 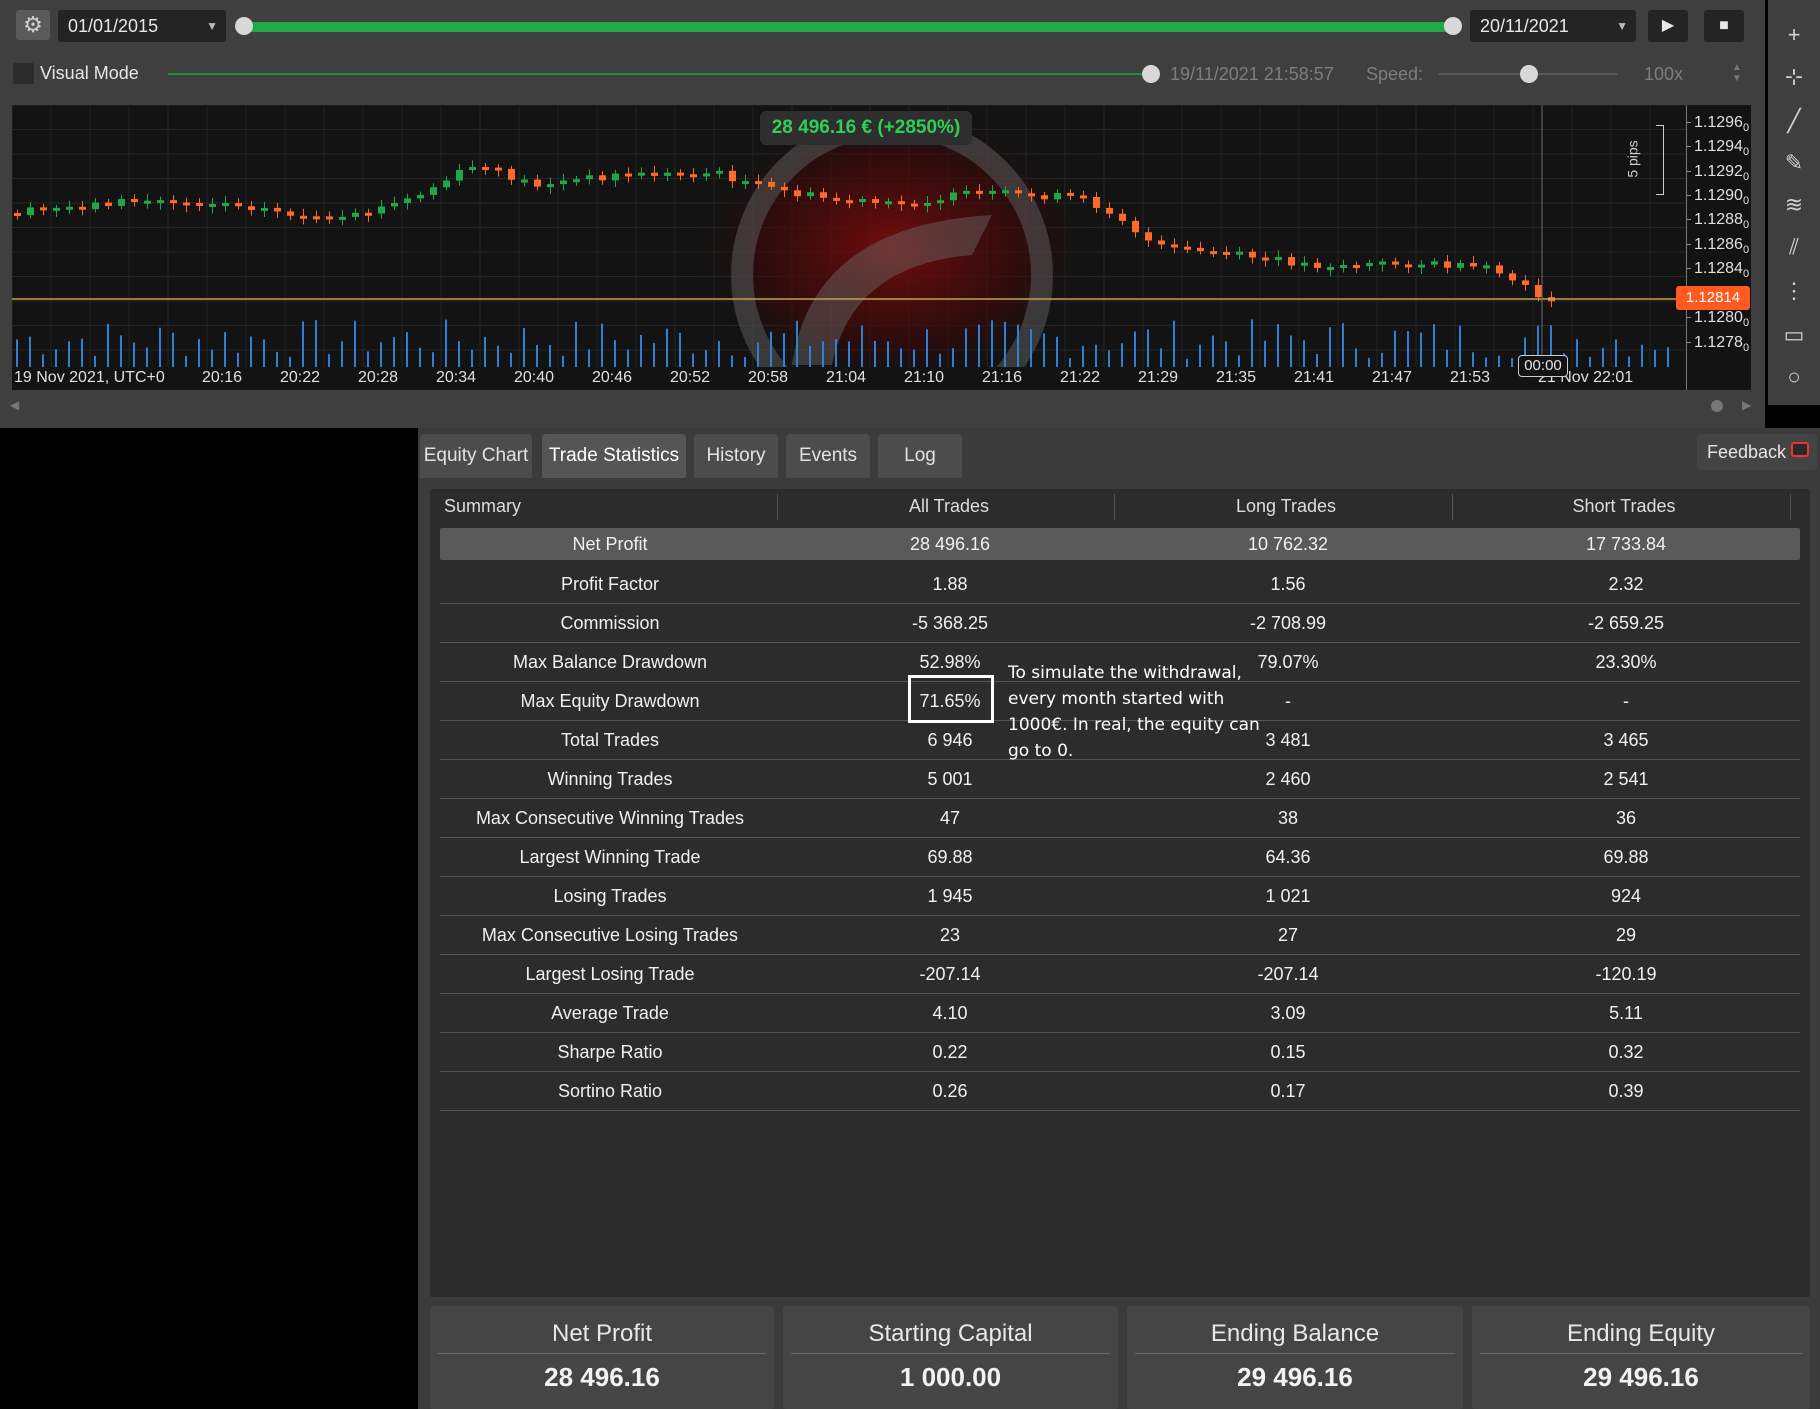 I want to click on grid-lines-icon: ⋮, so click(x=1794, y=291).